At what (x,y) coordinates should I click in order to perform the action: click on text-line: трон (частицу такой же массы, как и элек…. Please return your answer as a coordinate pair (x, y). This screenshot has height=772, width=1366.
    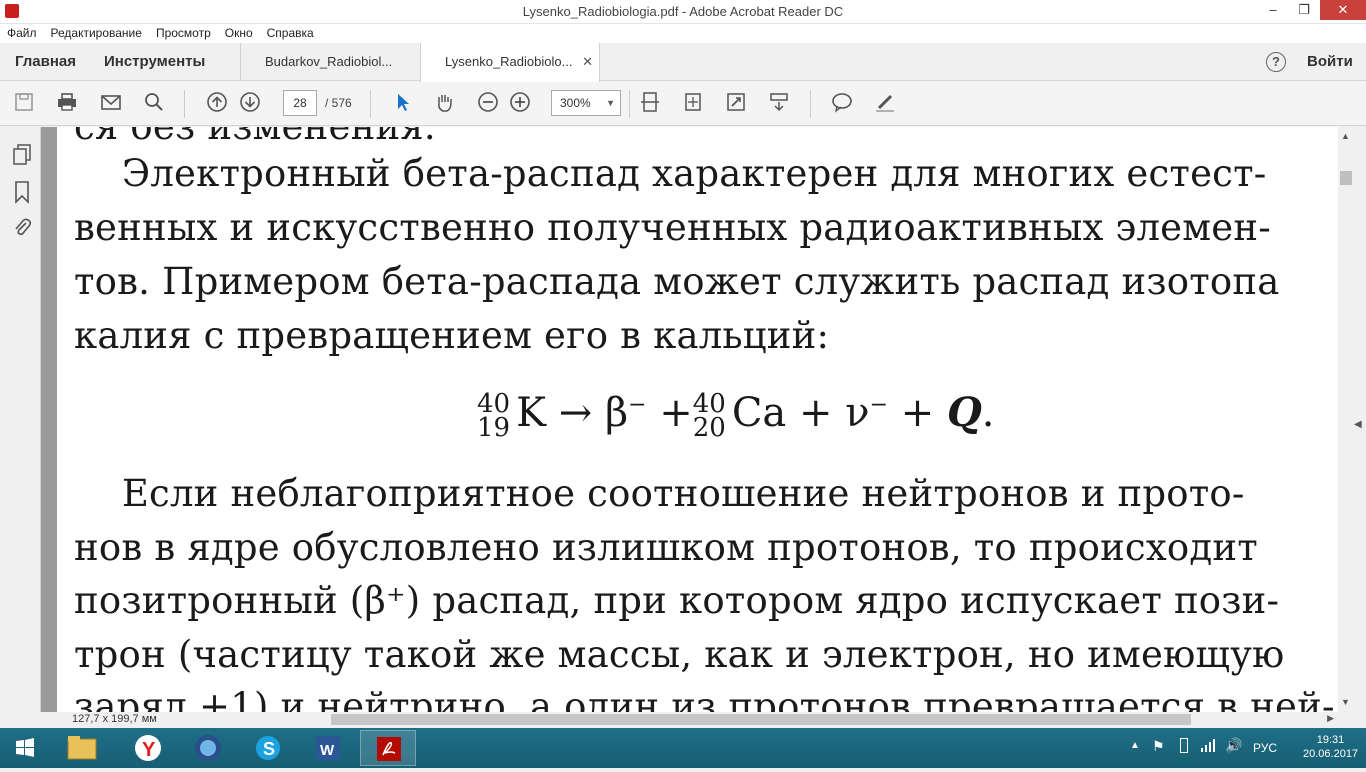
    Looking at the image, I should click on (679, 654).